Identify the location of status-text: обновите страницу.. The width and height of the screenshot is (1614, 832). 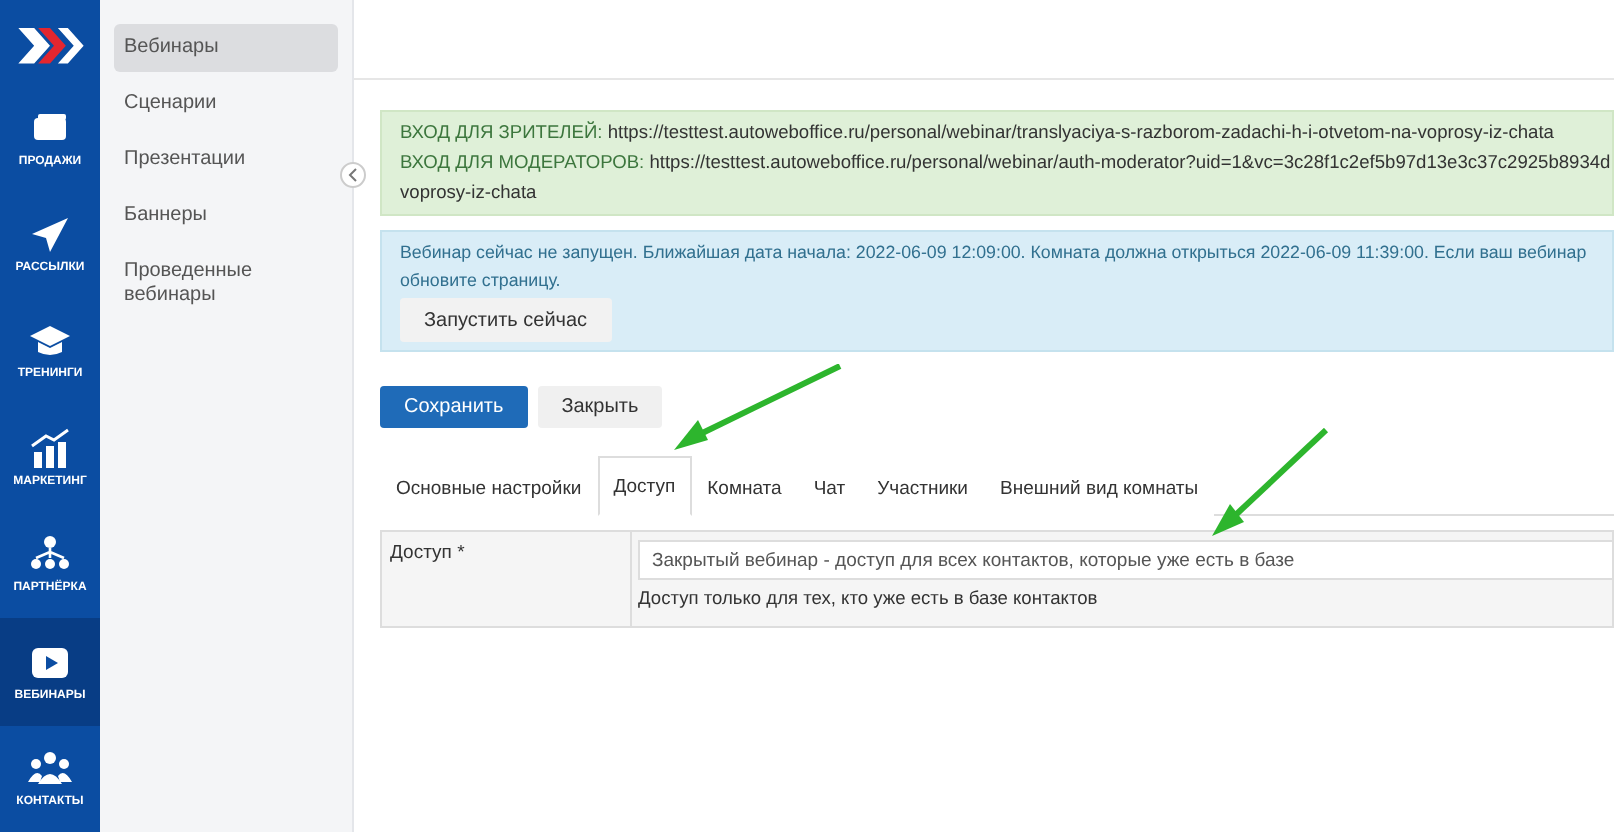
(480, 280).